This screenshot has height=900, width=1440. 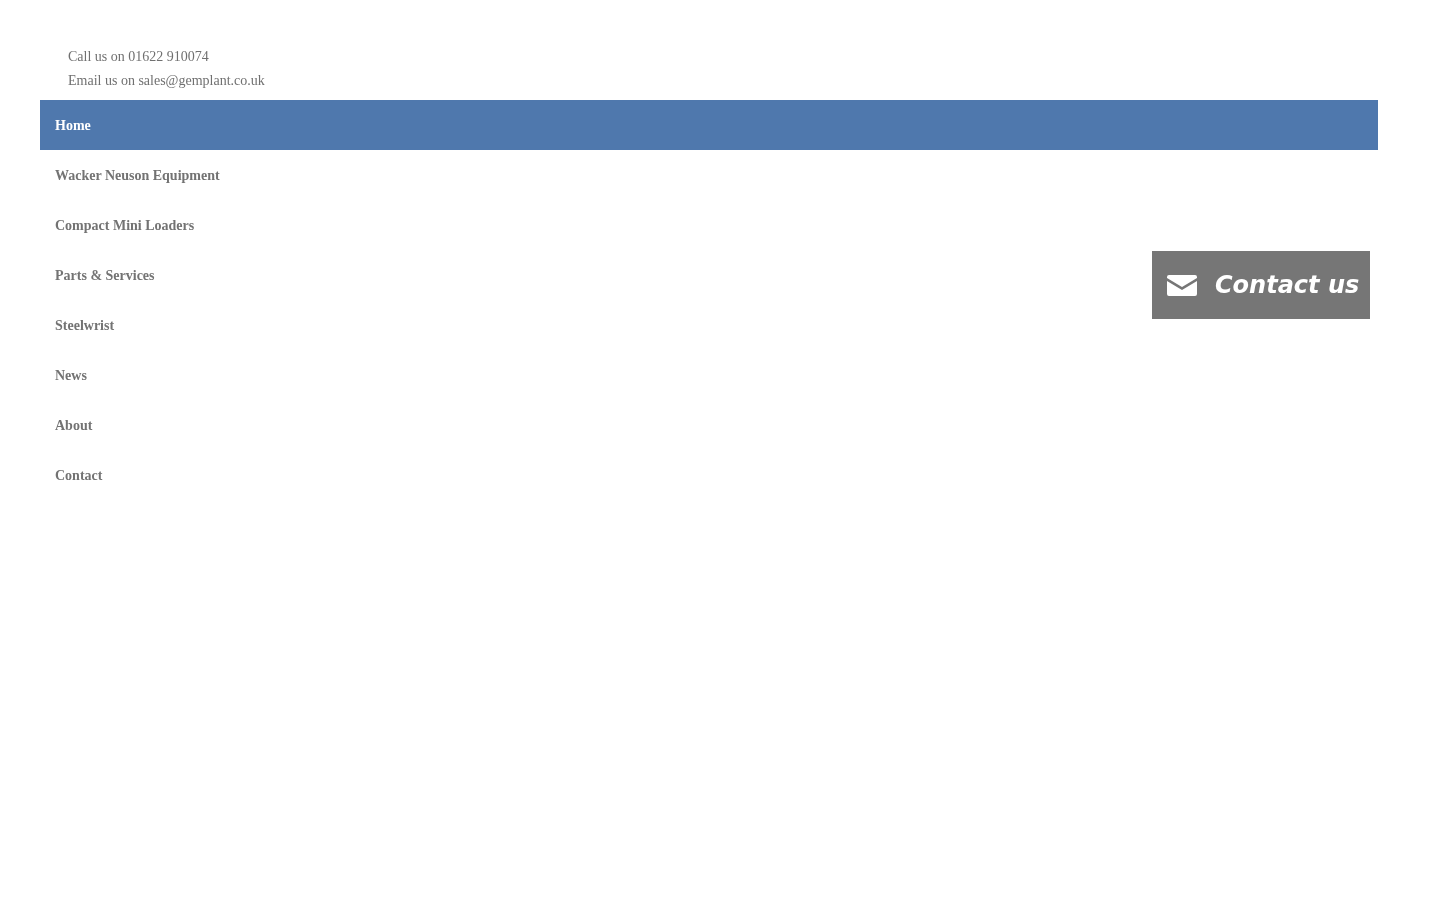 I want to click on envelope-icon, so click(x=1182, y=285).